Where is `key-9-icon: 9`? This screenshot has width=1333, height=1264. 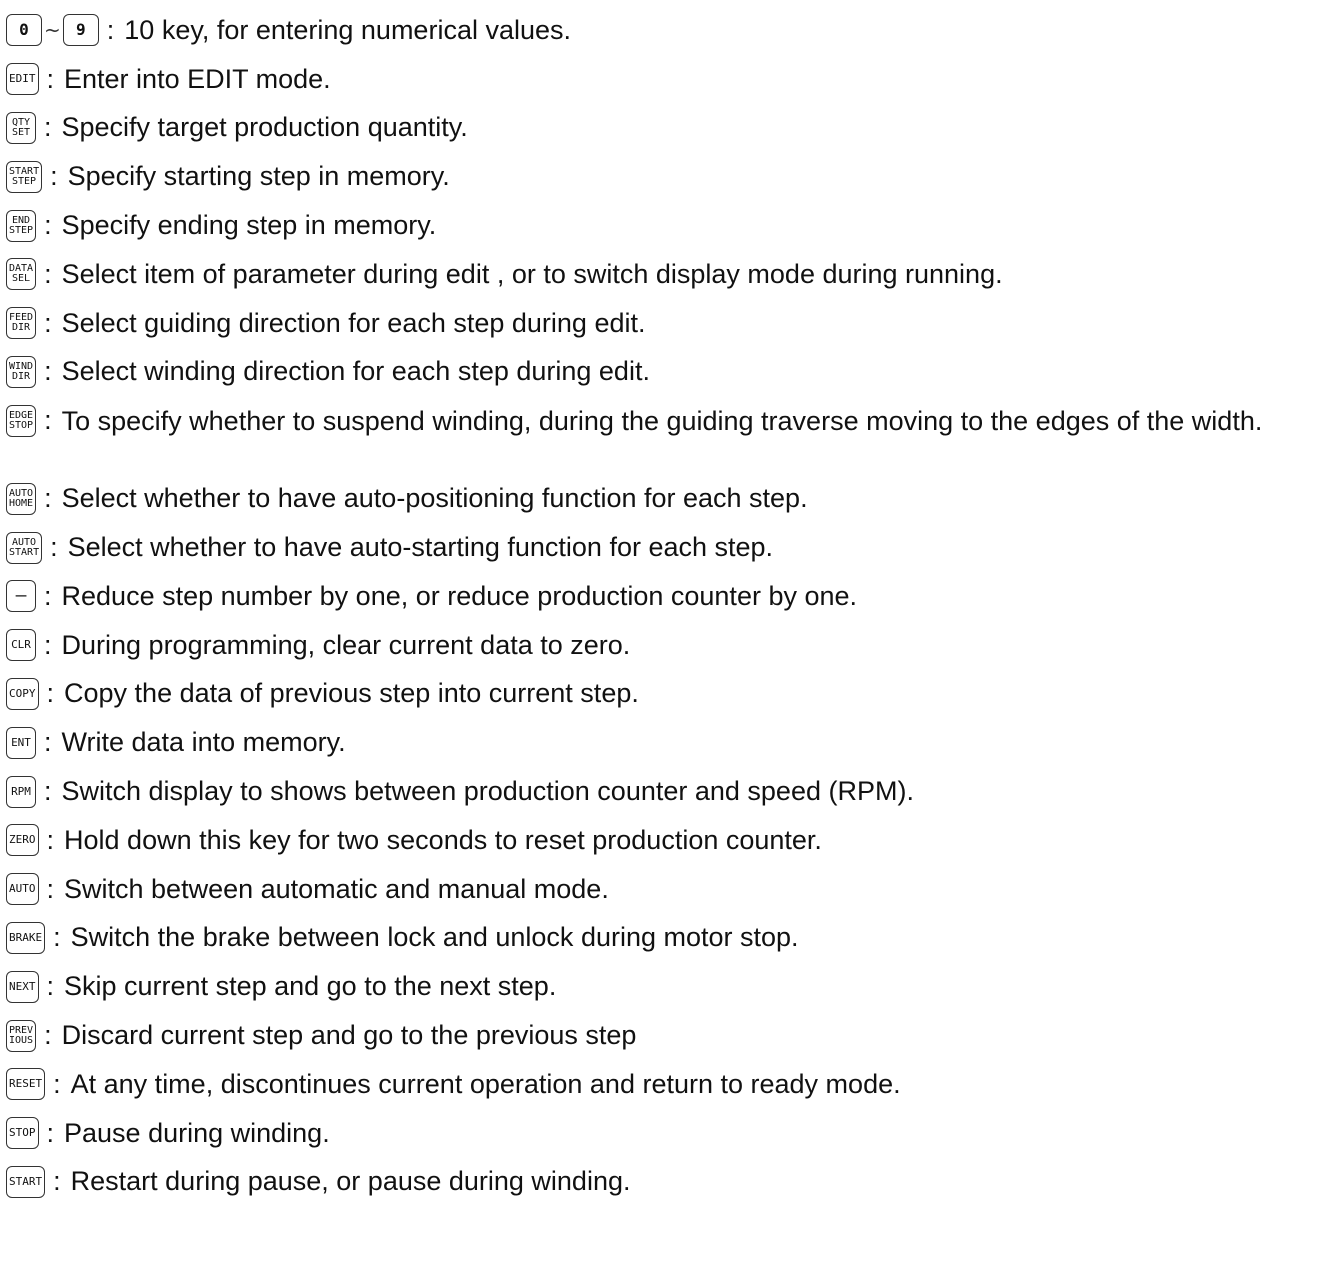
key-9-icon: 9 is located at coordinates (80, 30).